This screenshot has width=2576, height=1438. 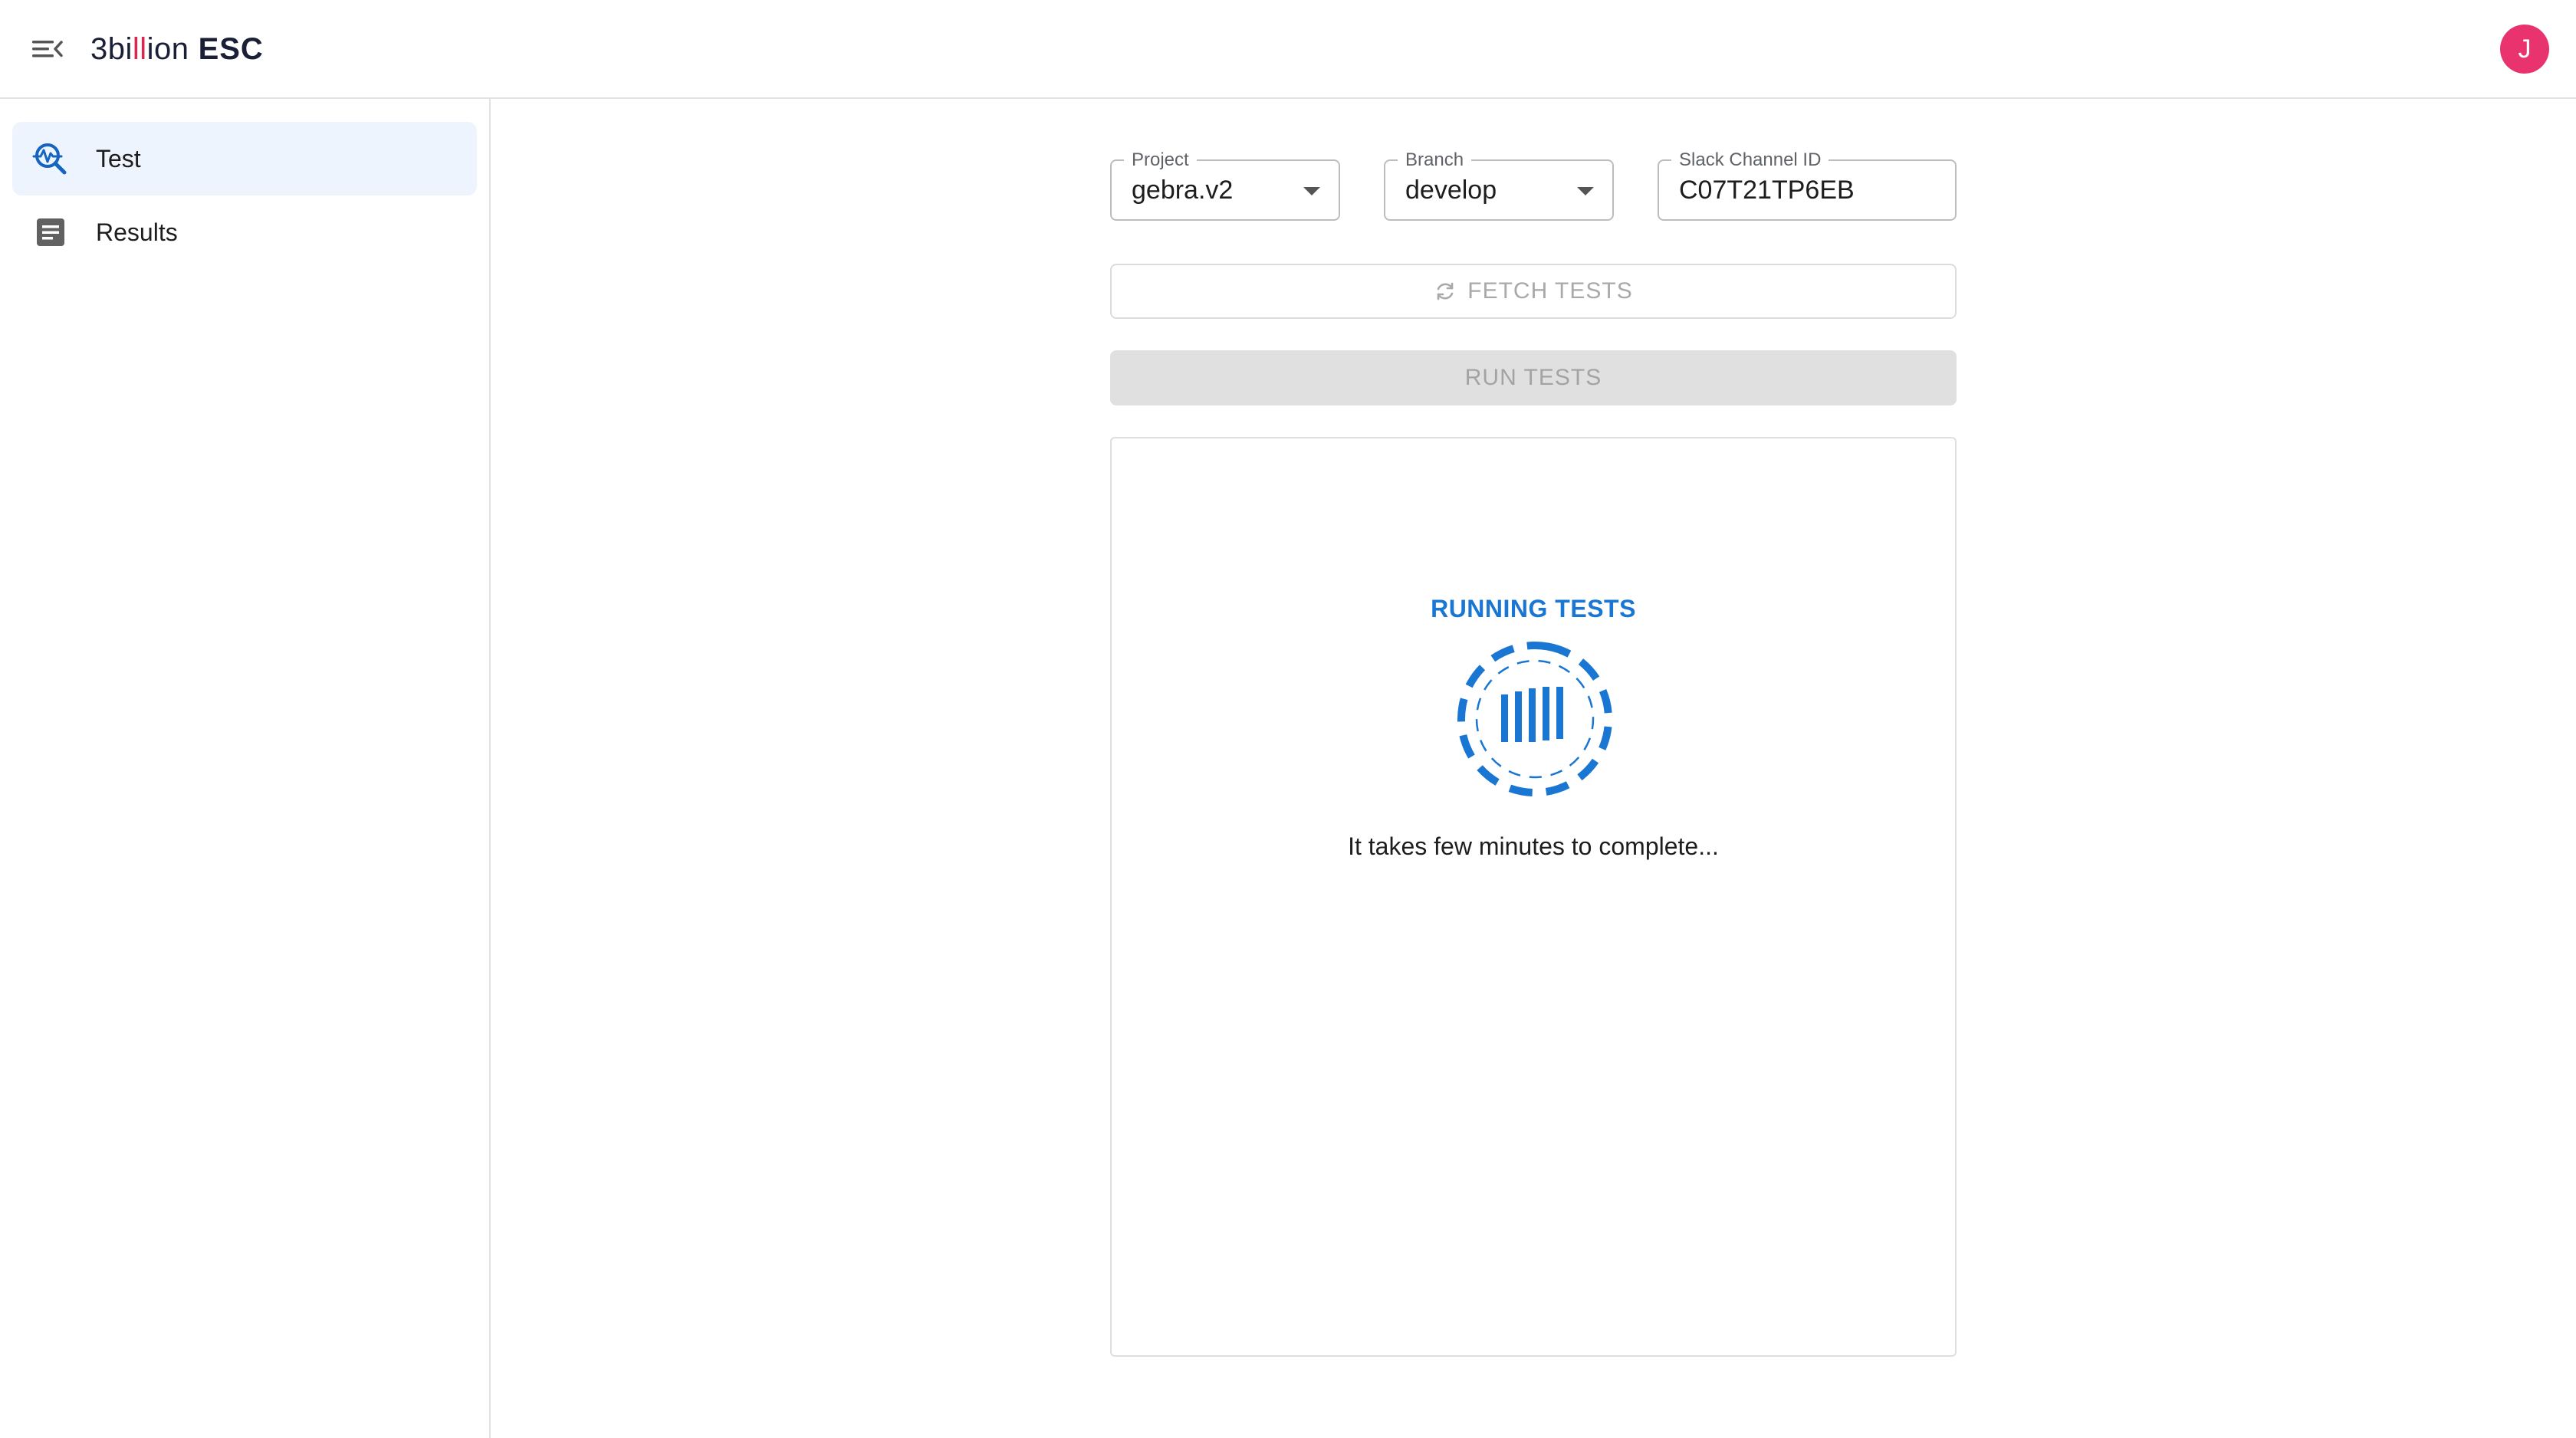 I want to click on sidebar-item-label: Test, so click(x=118, y=158).